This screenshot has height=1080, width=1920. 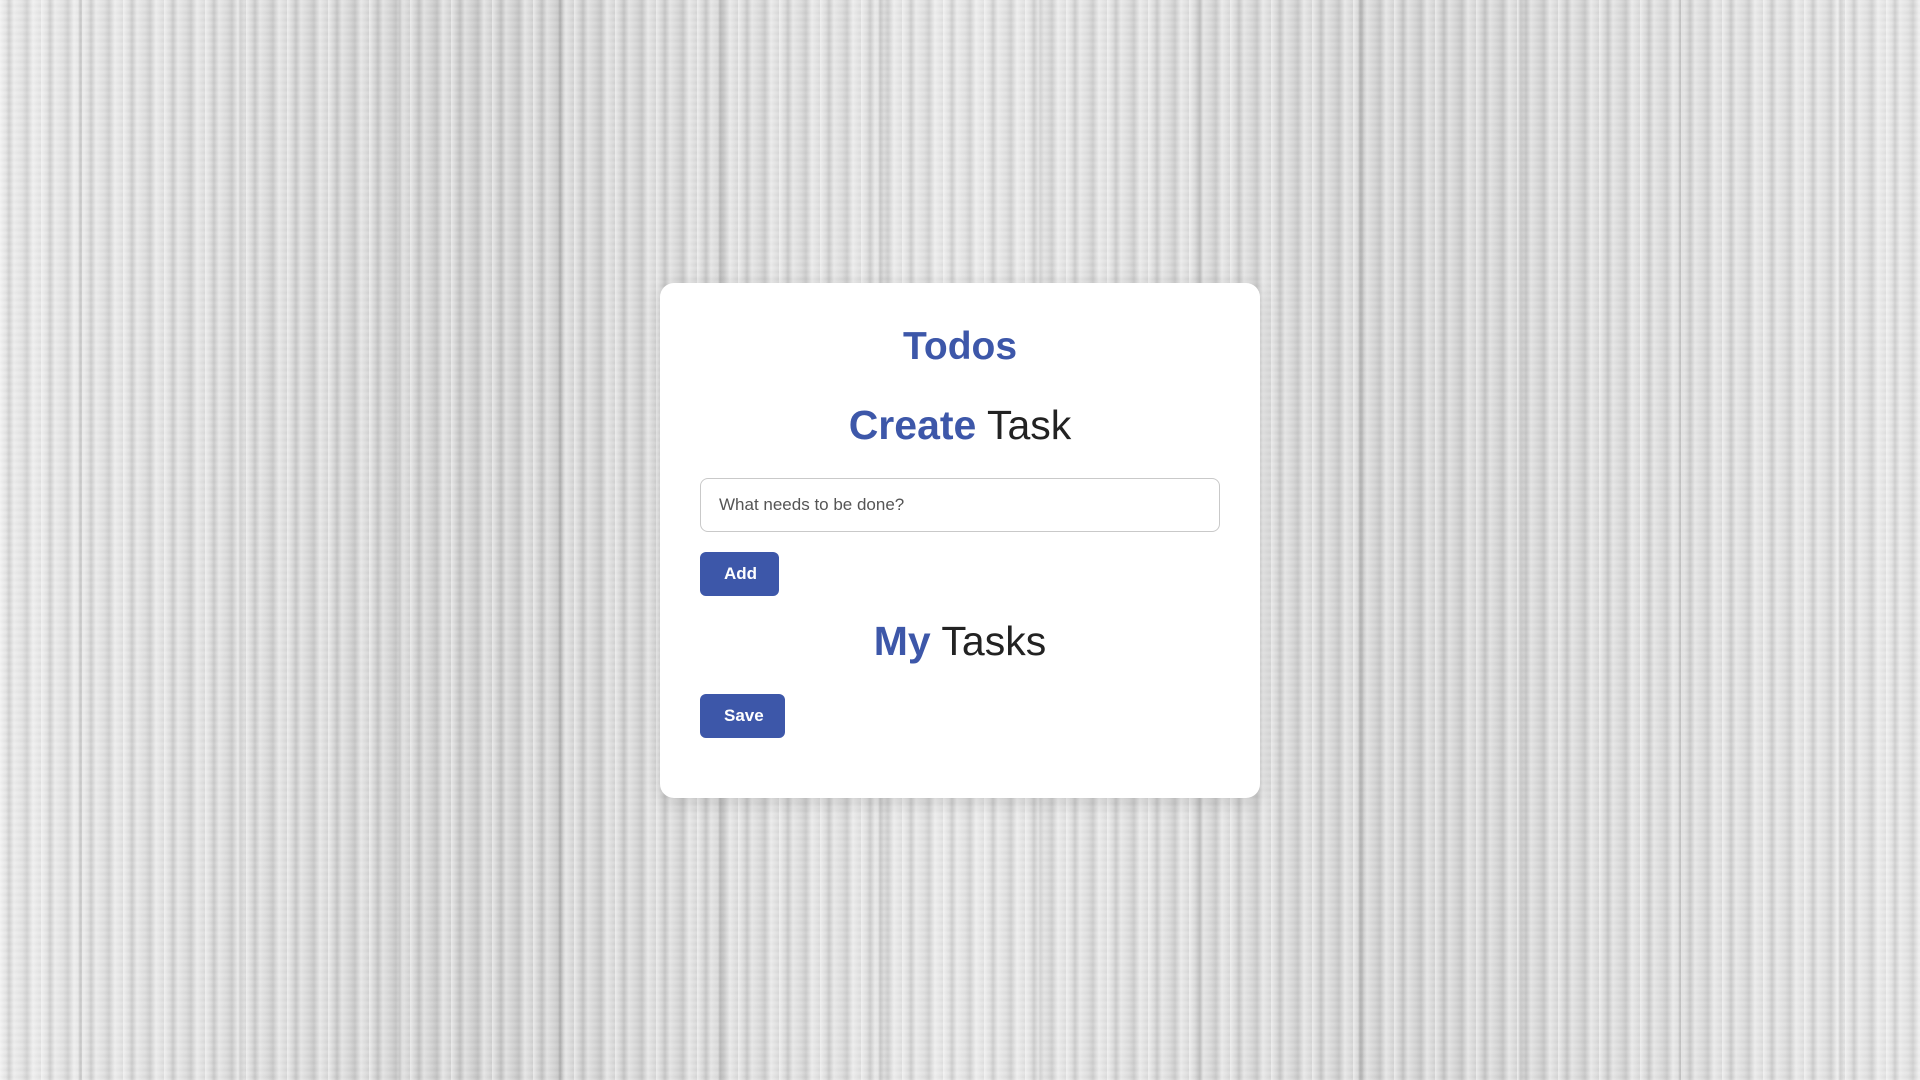 I want to click on new-task-input, so click(x=960, y=505).